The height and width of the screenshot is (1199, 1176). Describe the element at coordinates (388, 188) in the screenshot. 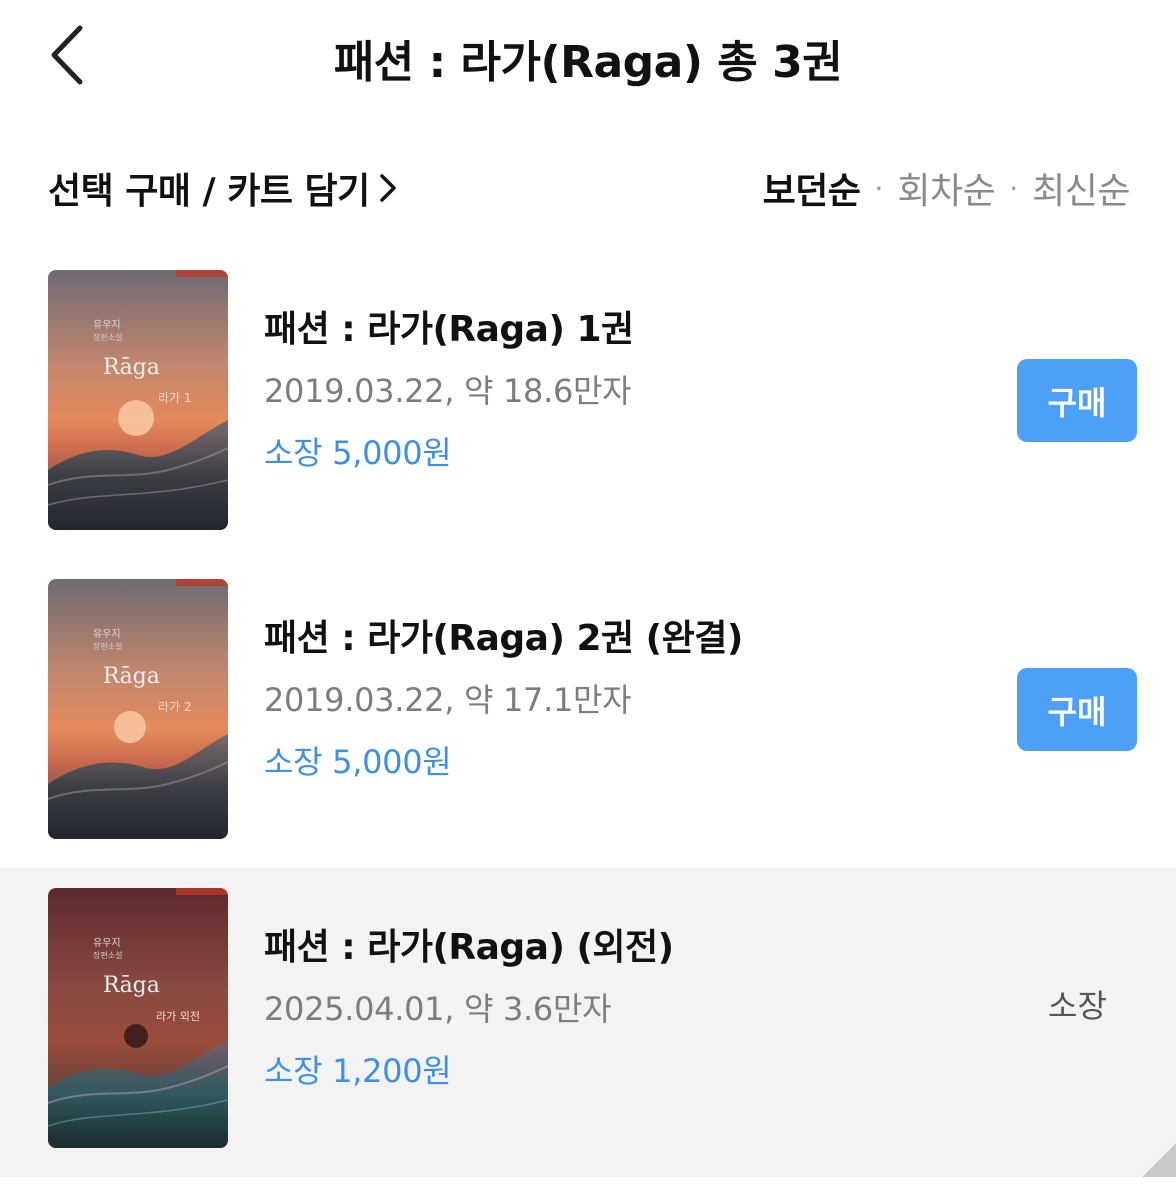

I see `chevron-right-icon` at that location.